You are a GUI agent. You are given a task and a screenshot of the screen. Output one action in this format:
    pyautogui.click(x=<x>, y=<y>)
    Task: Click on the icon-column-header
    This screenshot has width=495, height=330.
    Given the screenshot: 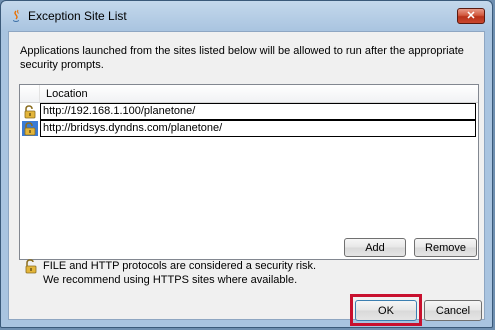 What is the action you would take?
    pyautogui.click(x=30, y=93)
    